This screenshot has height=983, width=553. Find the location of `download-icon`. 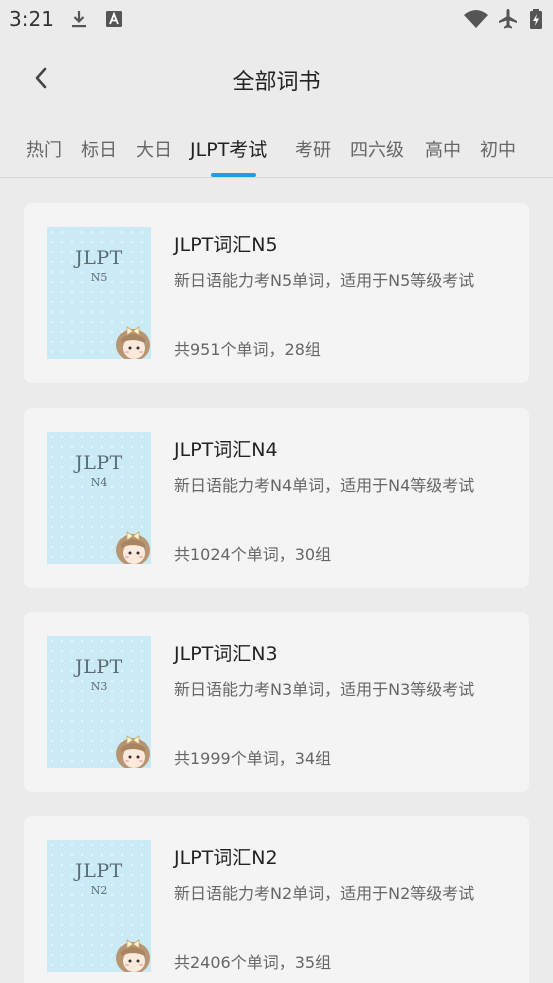

download-icon is located at coordinates (79, 19).